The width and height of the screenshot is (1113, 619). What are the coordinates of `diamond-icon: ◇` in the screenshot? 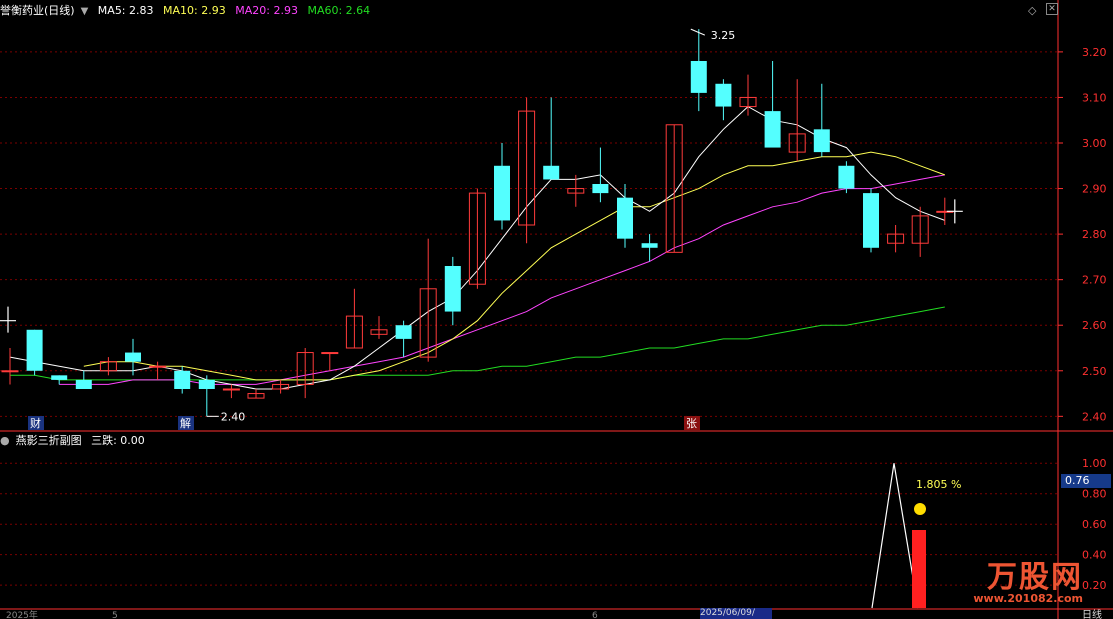 It's located at (1032, 11).